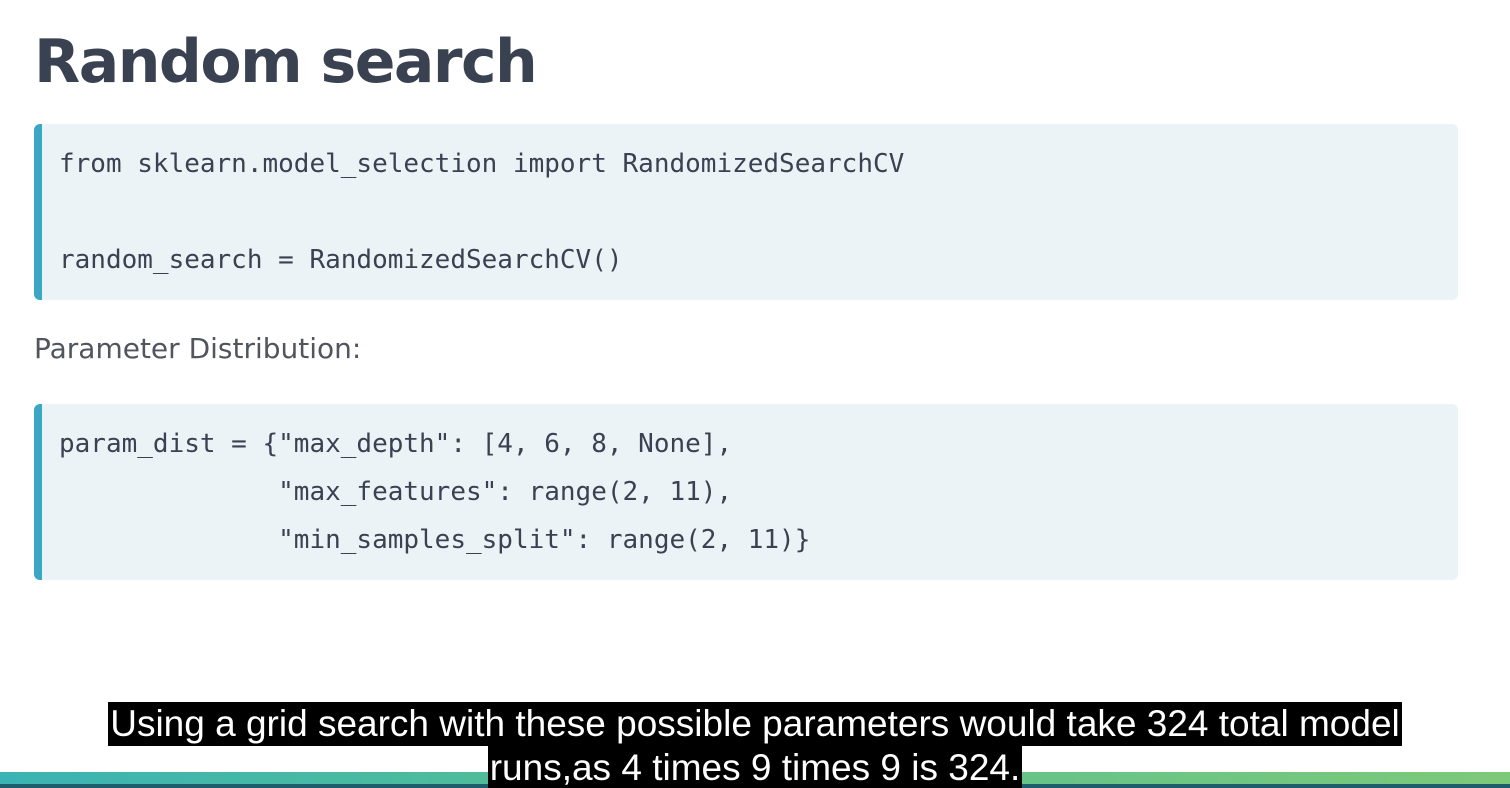 This screenshot has height=788, width=1510. What do you see at coordinates (198, 348) in the screenshot?
I see `parameter-distribution-label: Parameter Distribution:` at bounding box center [198, 348].